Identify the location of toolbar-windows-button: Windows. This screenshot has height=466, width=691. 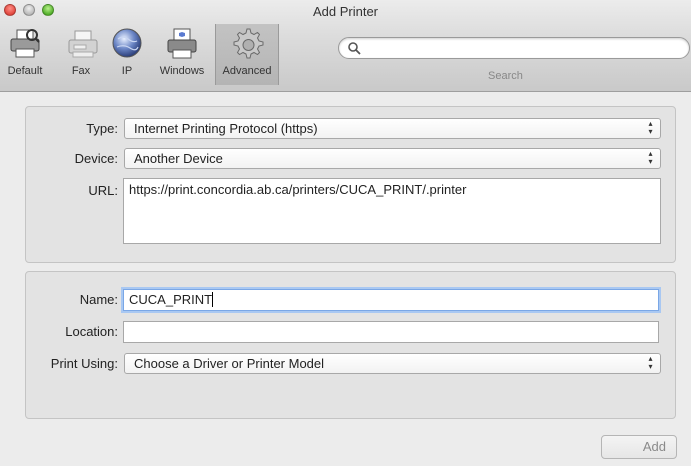
(182, 56).